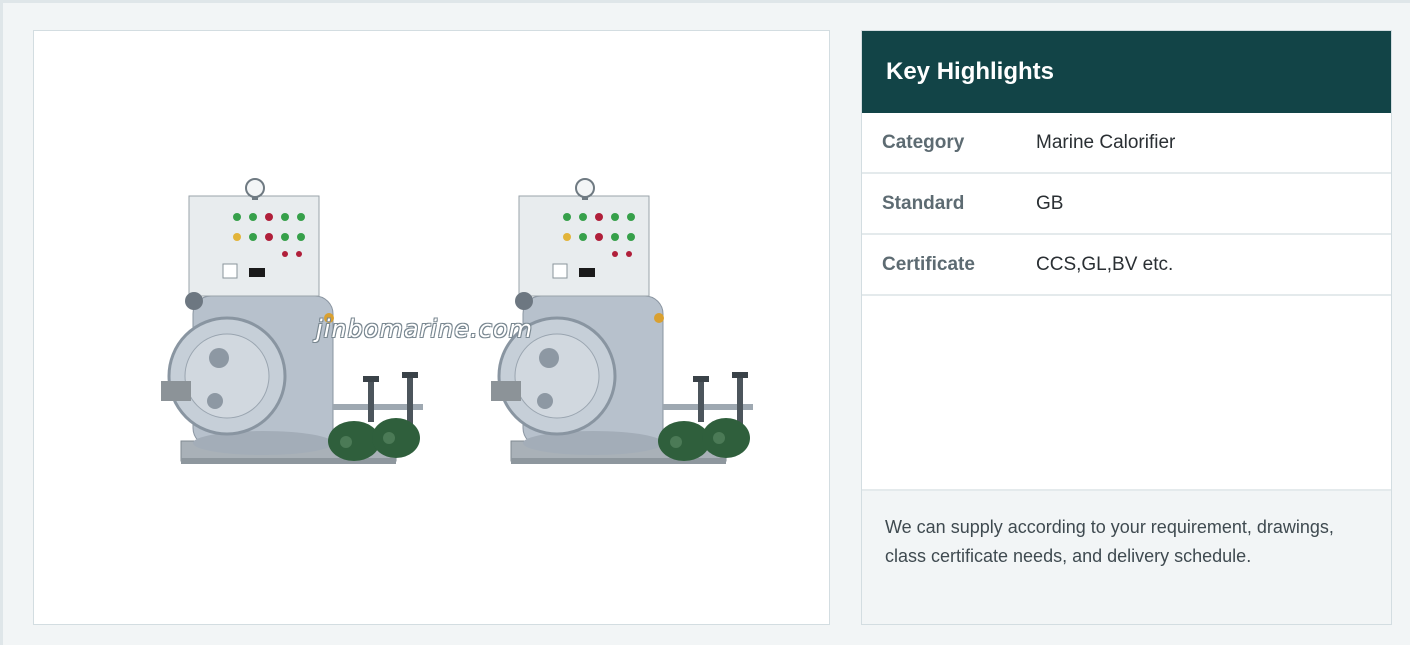 This screenshot has width=1410, height=645. I want to click on highlight-value: GB, so click(1050, 203).